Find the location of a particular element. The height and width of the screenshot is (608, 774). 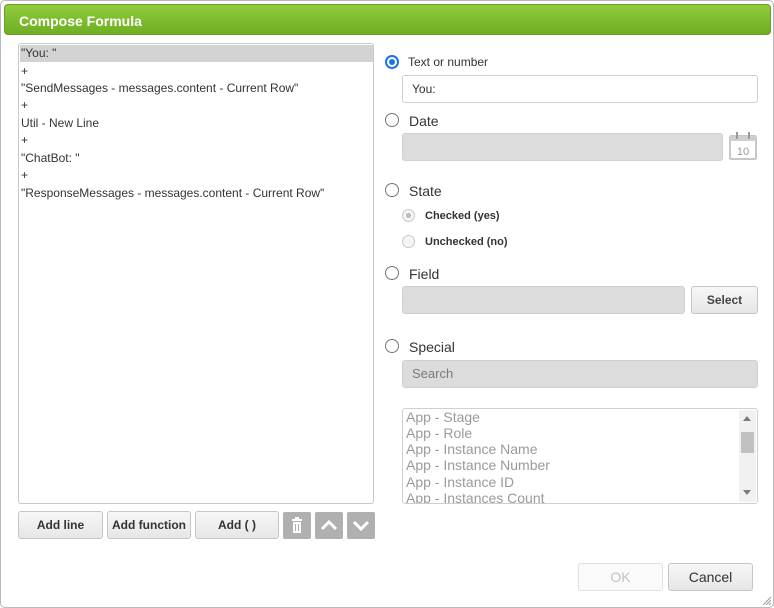

chevron-down-icon is located at coordinates (361, 526).